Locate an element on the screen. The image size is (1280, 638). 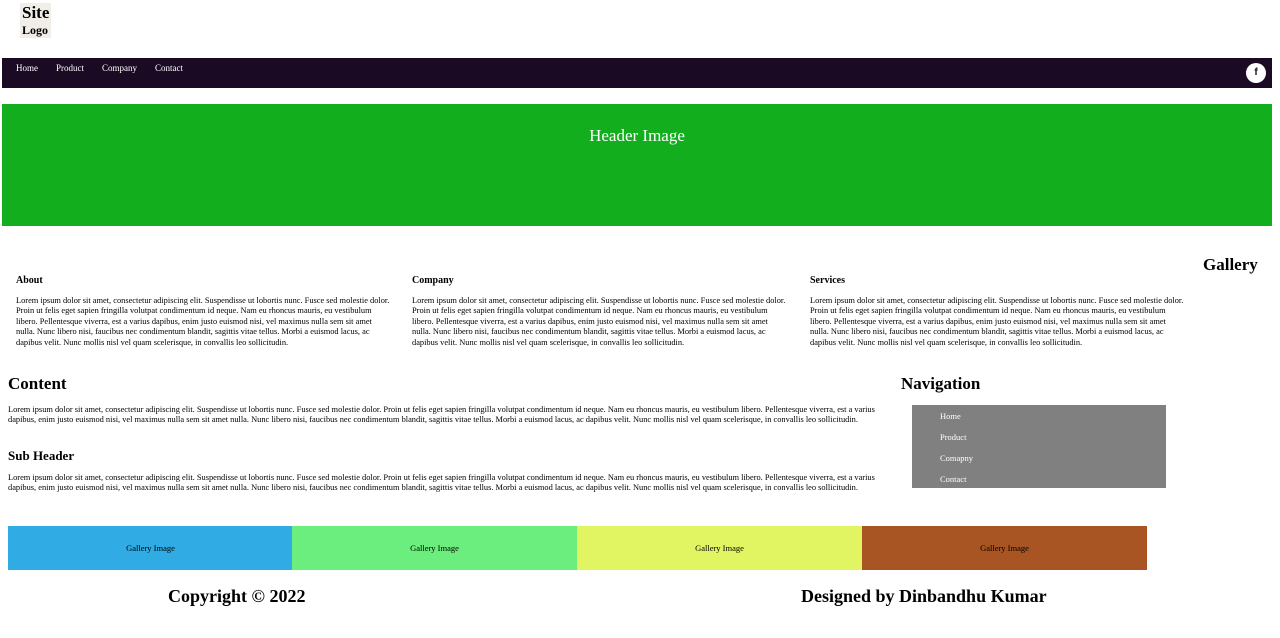
site-logo: Site Logo is located at coordinates (36, 20).